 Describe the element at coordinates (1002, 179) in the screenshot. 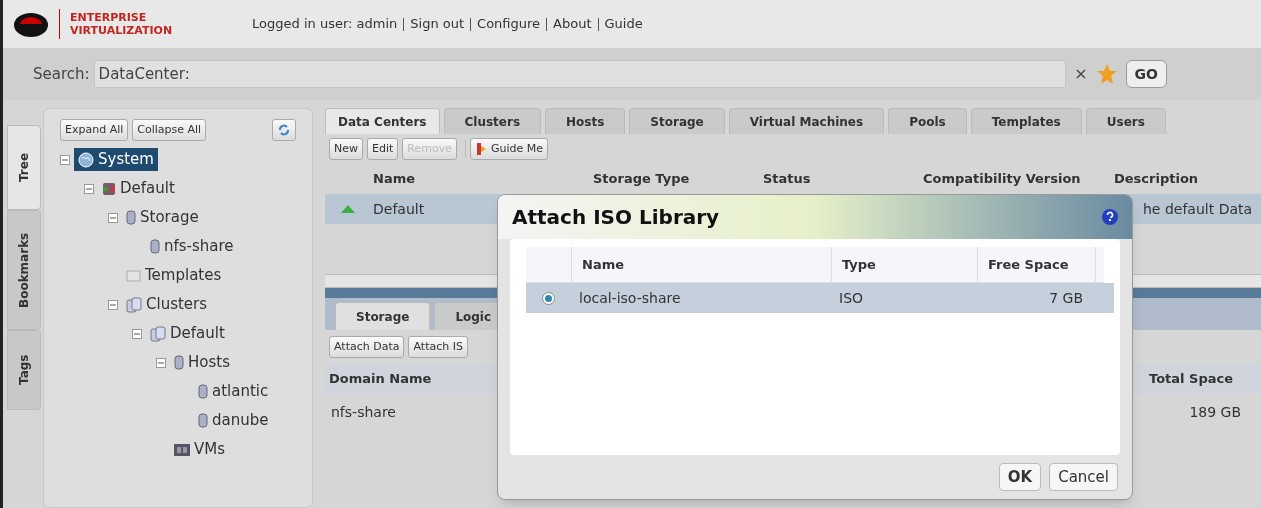

I see `column-header: Compatibility Version` at that location.